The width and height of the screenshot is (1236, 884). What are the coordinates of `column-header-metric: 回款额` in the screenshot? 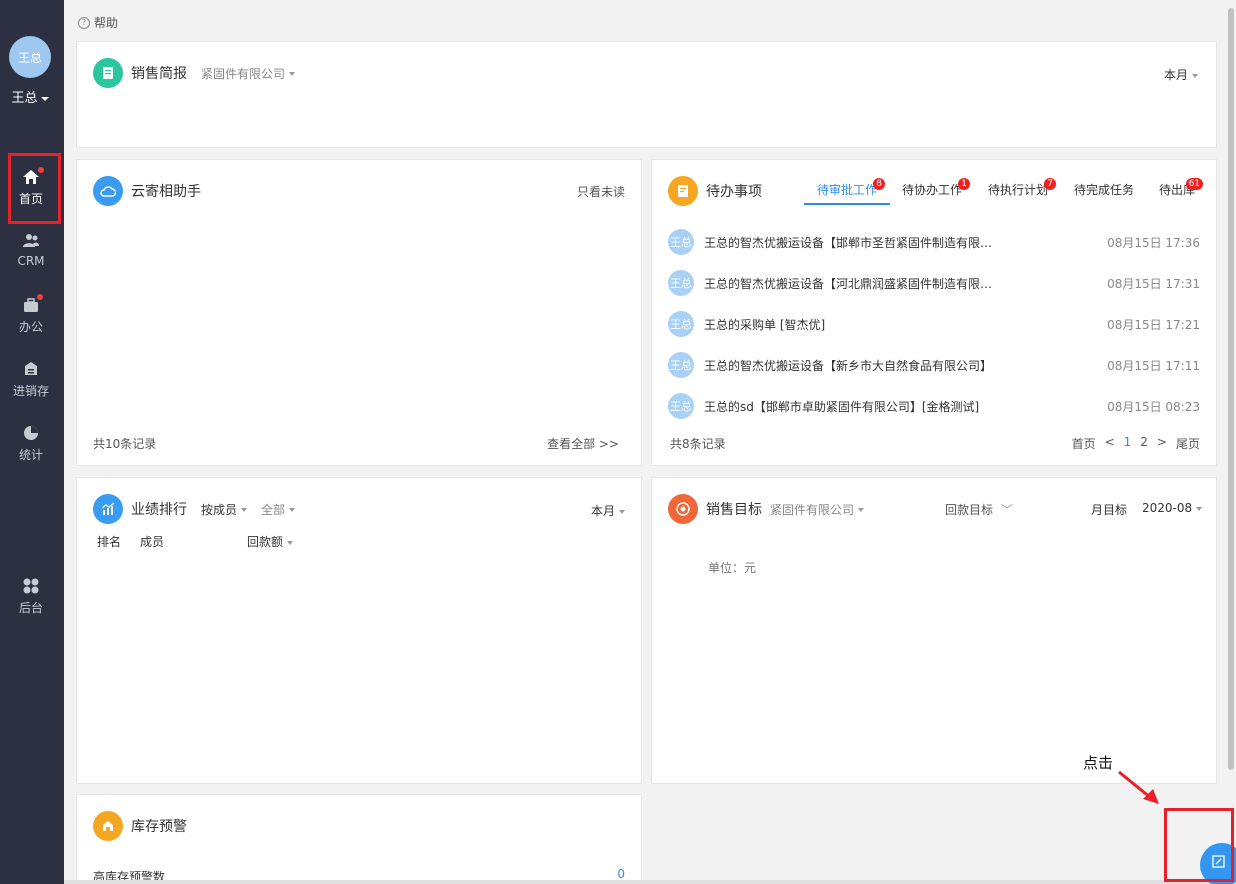 It's located at (270, 541).